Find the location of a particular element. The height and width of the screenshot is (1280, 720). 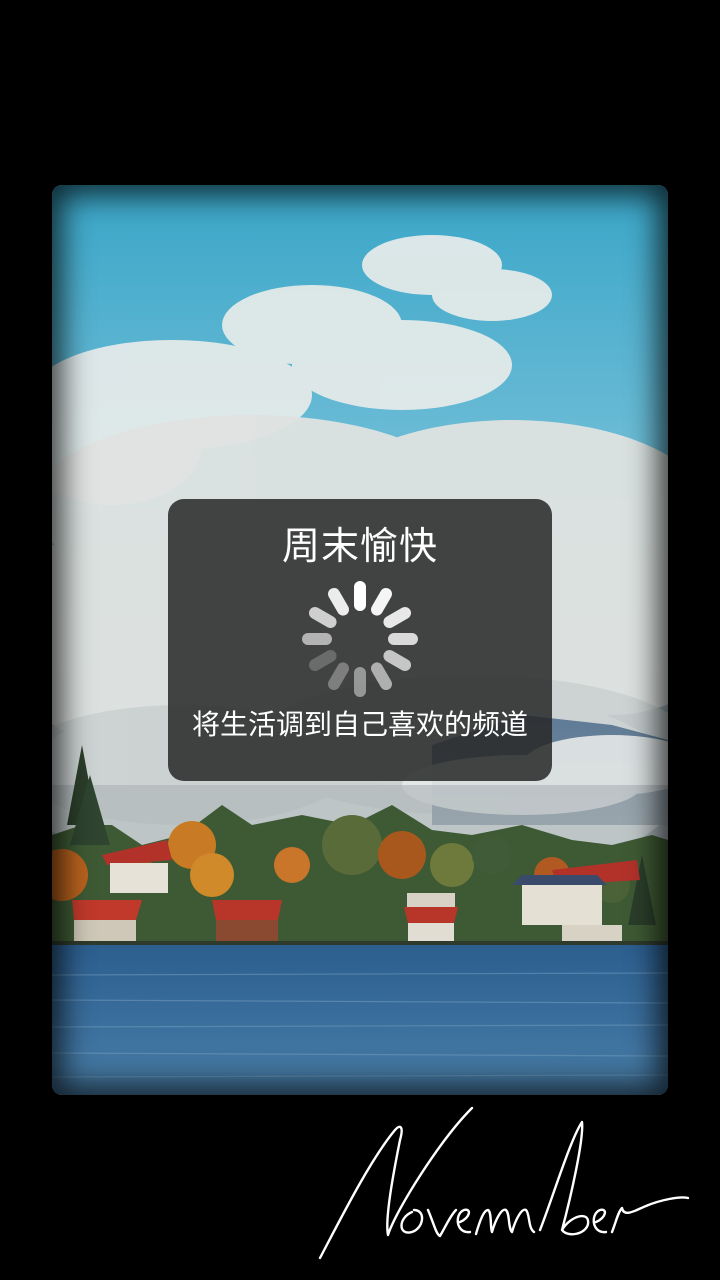

loading-spinner-icon is located at coordinates (360, 639).